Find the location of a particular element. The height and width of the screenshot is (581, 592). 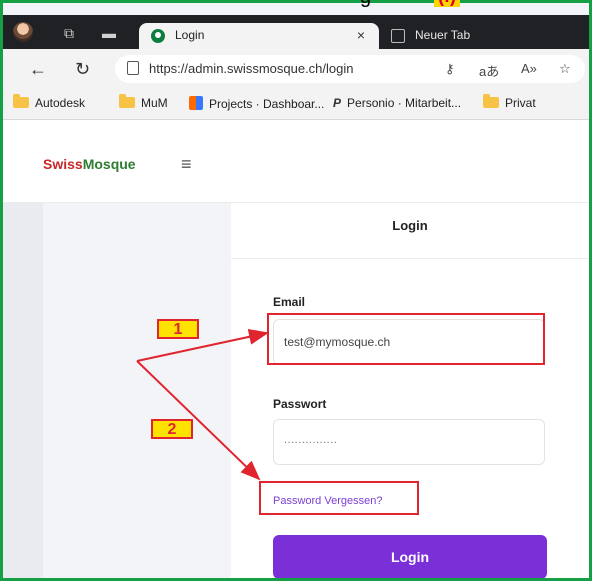

caption: g (!) is located at coordinates (296, 4).